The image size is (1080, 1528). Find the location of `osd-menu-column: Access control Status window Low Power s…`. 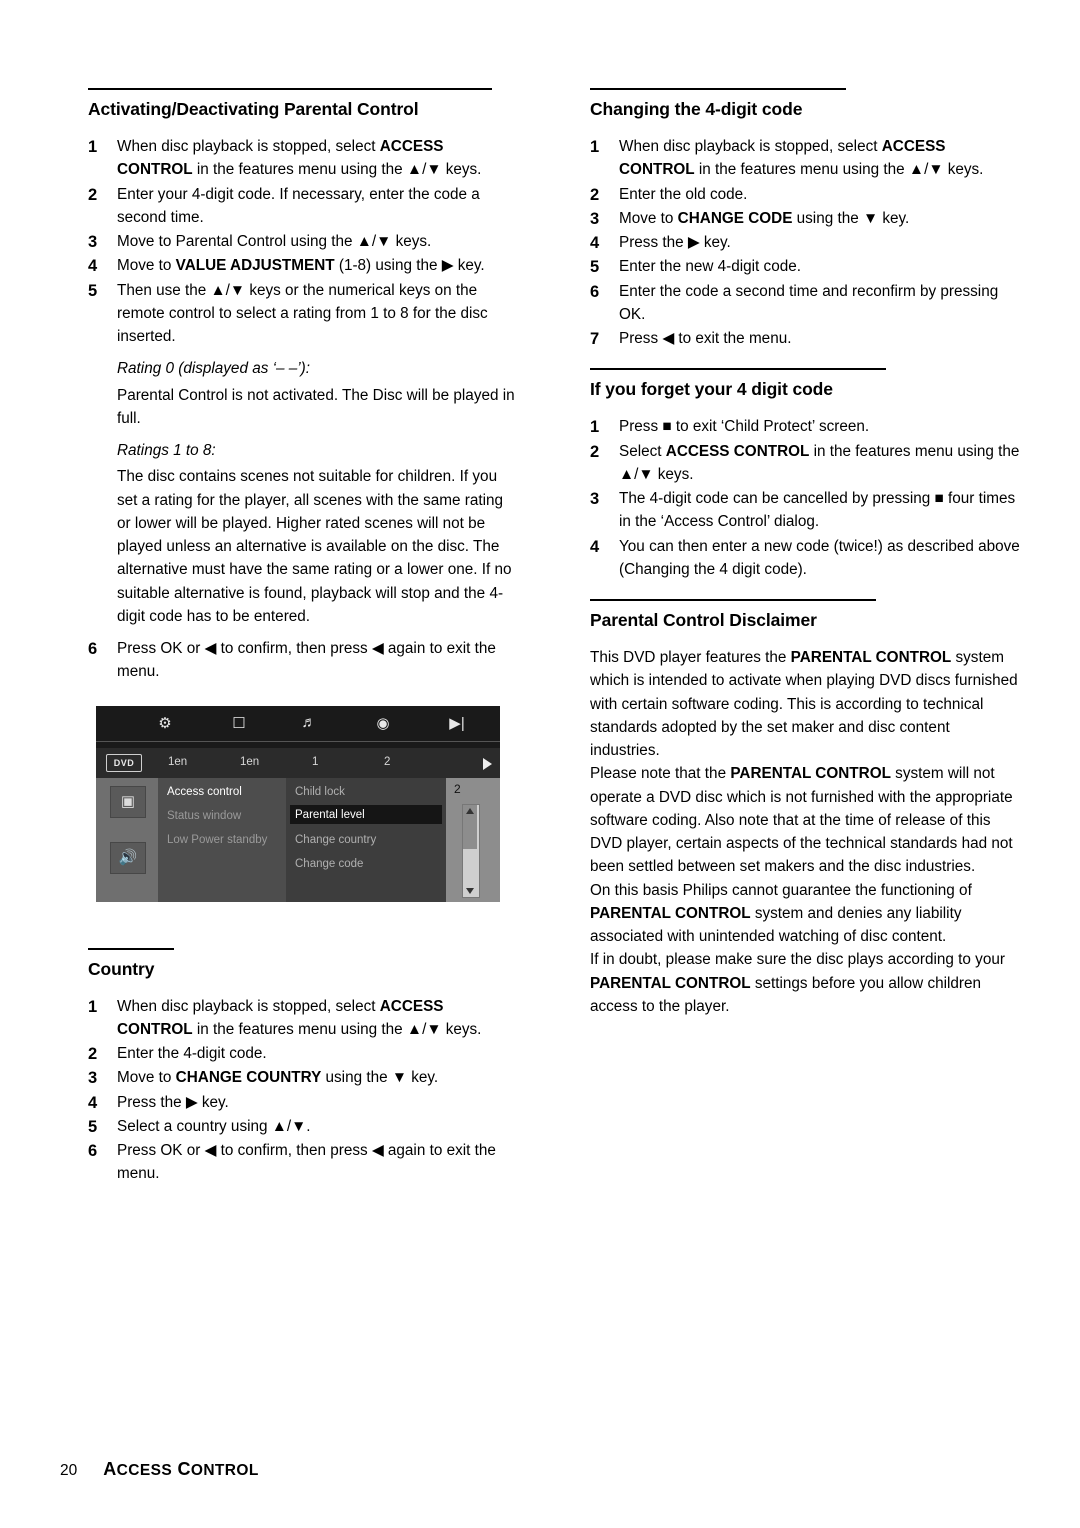

osd-menu-column: Access control Status window Low Power s… is located at coordinates (222, 839).